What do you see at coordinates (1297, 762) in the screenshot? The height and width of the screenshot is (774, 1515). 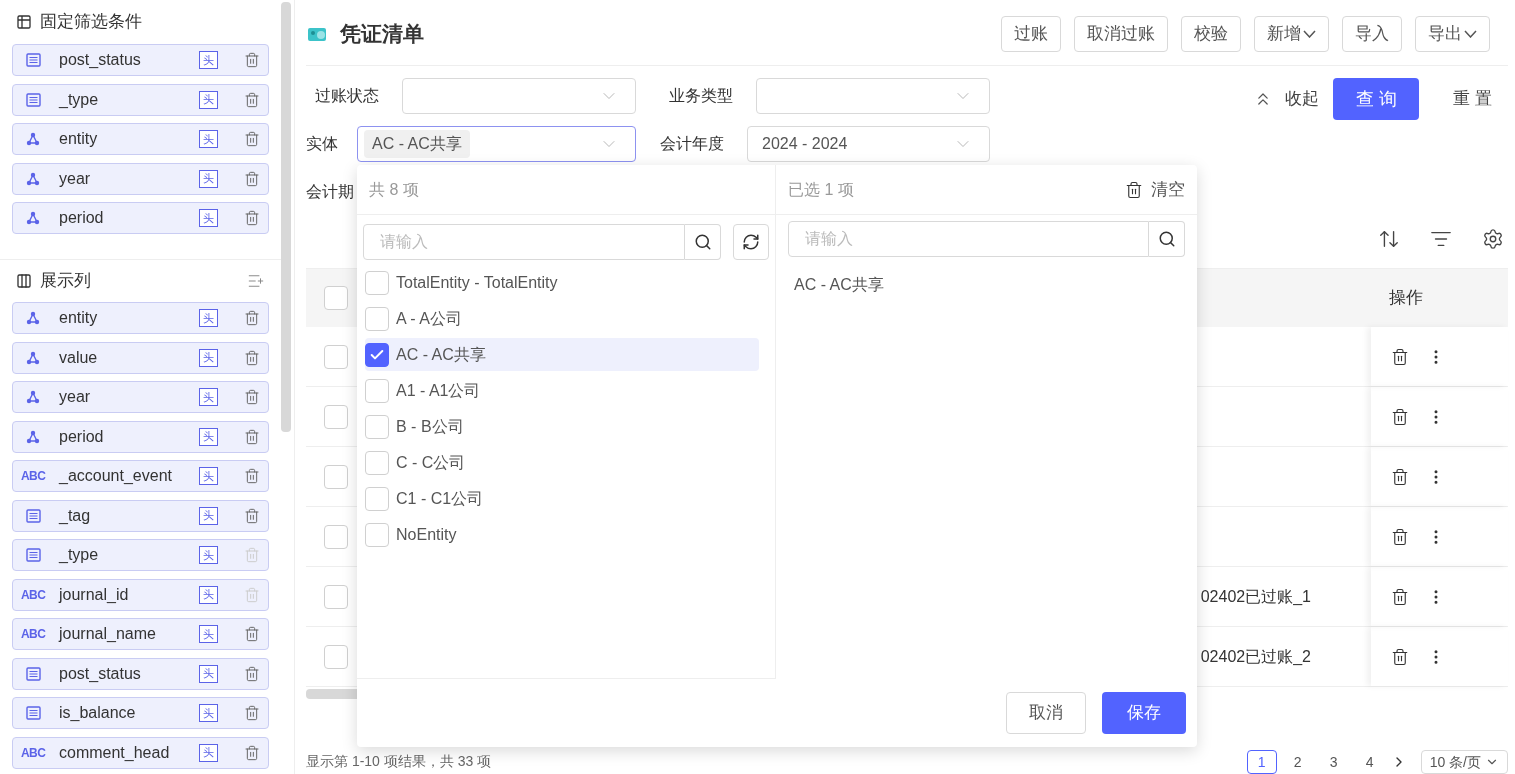 I see `page-button: 2` at bounding box center [1297, 762].